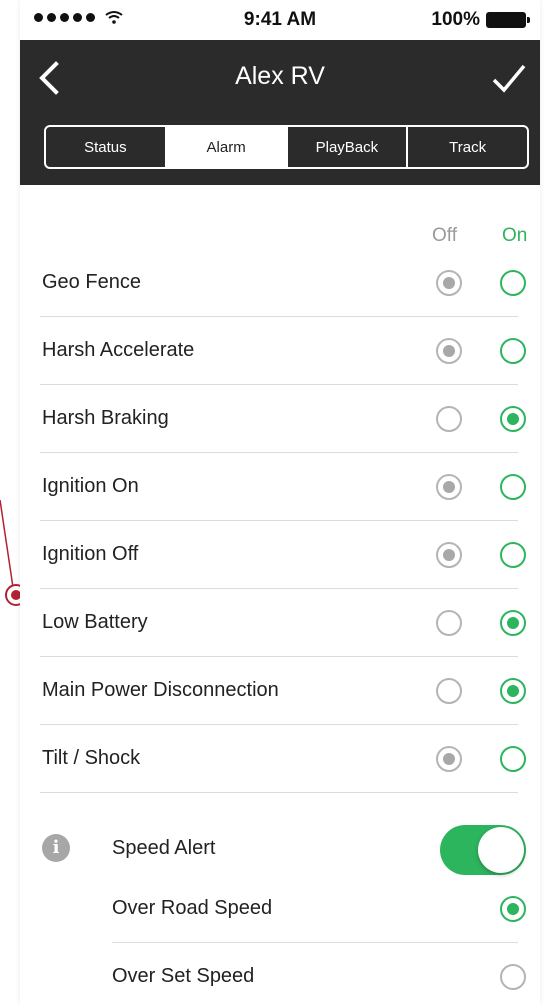 This screenshot has height=1003, width=560. Describe the element at coordinates (501, 850) in the screenshot. I see `toggle-knob` at that location.